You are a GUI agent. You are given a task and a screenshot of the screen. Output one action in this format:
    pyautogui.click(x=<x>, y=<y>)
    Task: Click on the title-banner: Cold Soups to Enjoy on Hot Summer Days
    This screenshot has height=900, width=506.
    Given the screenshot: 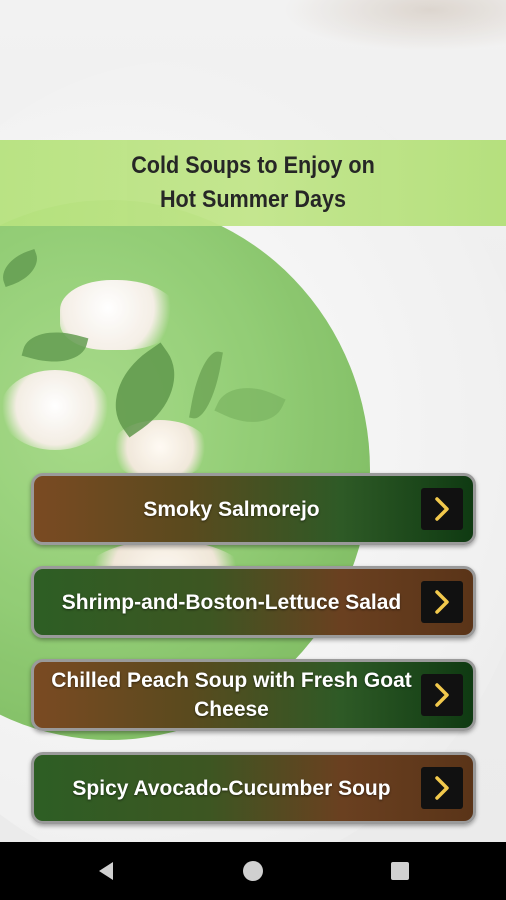 What is the action you would take?
    pyautogui.click(x=253, y=183)
    